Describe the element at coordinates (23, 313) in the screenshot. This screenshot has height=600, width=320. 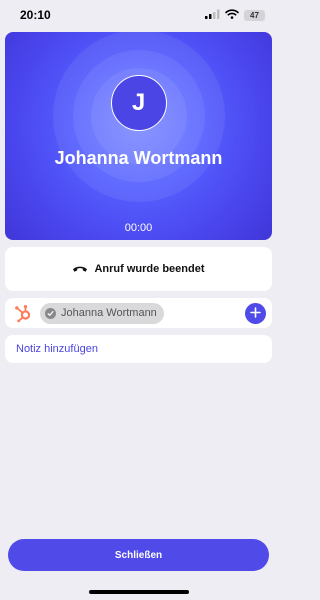
I see `hubspot-icon` at that location.